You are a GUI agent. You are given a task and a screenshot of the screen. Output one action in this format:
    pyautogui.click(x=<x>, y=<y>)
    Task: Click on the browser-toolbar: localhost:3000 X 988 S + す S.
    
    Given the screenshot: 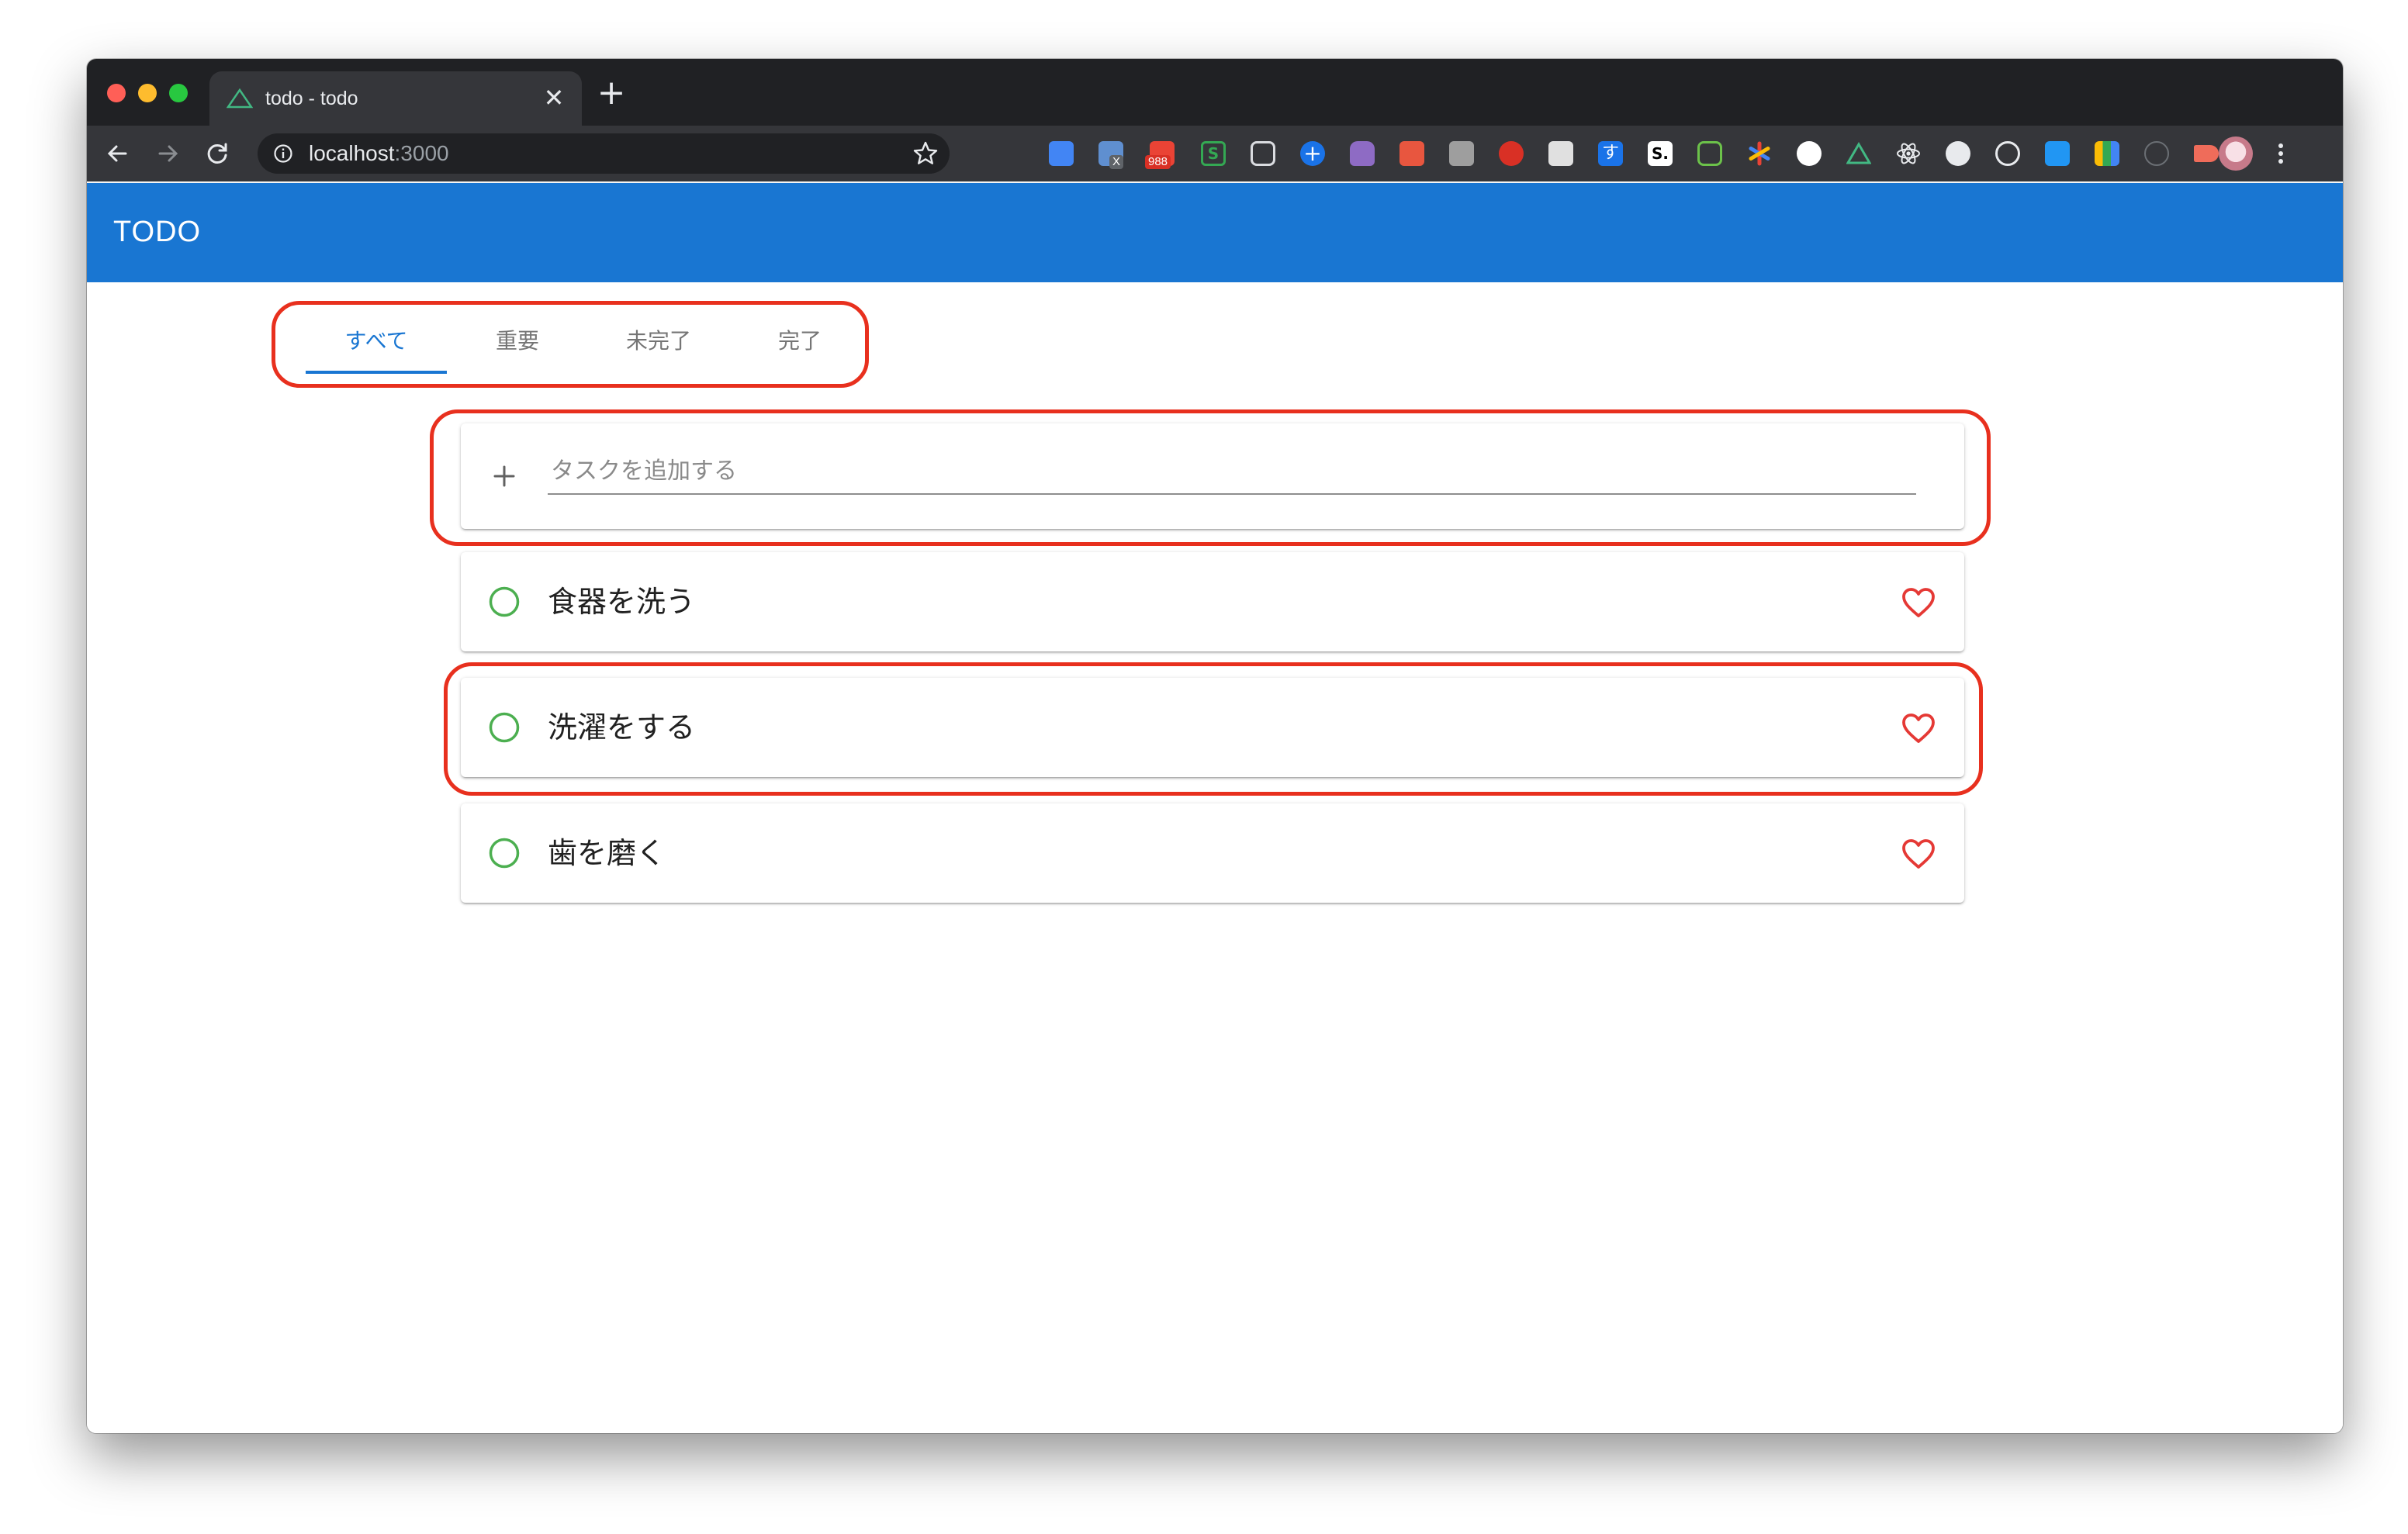 What is the action you would take?
    pyautogui.click(x=1215, y=153)
    